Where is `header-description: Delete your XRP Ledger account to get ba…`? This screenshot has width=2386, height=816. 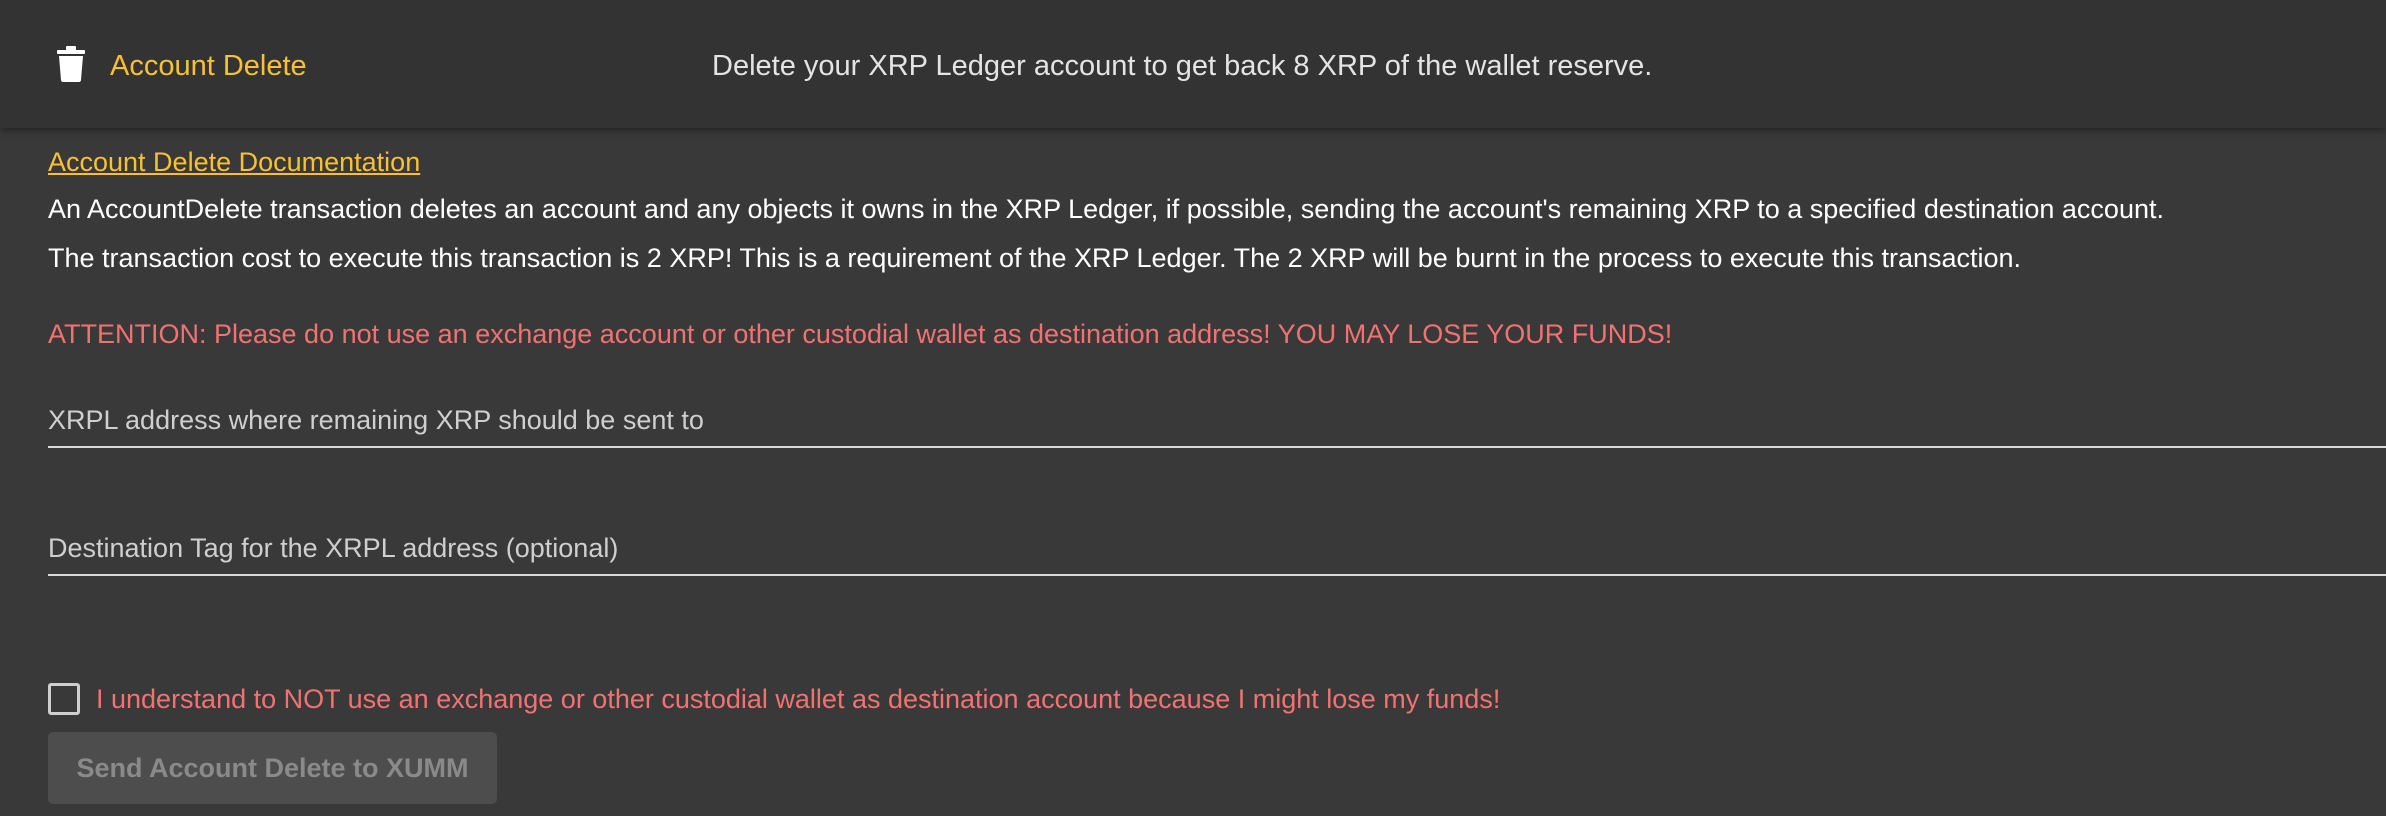 header-description: Delete your XRP Ledger account to get ba… is located at coordinates (1182, 66).